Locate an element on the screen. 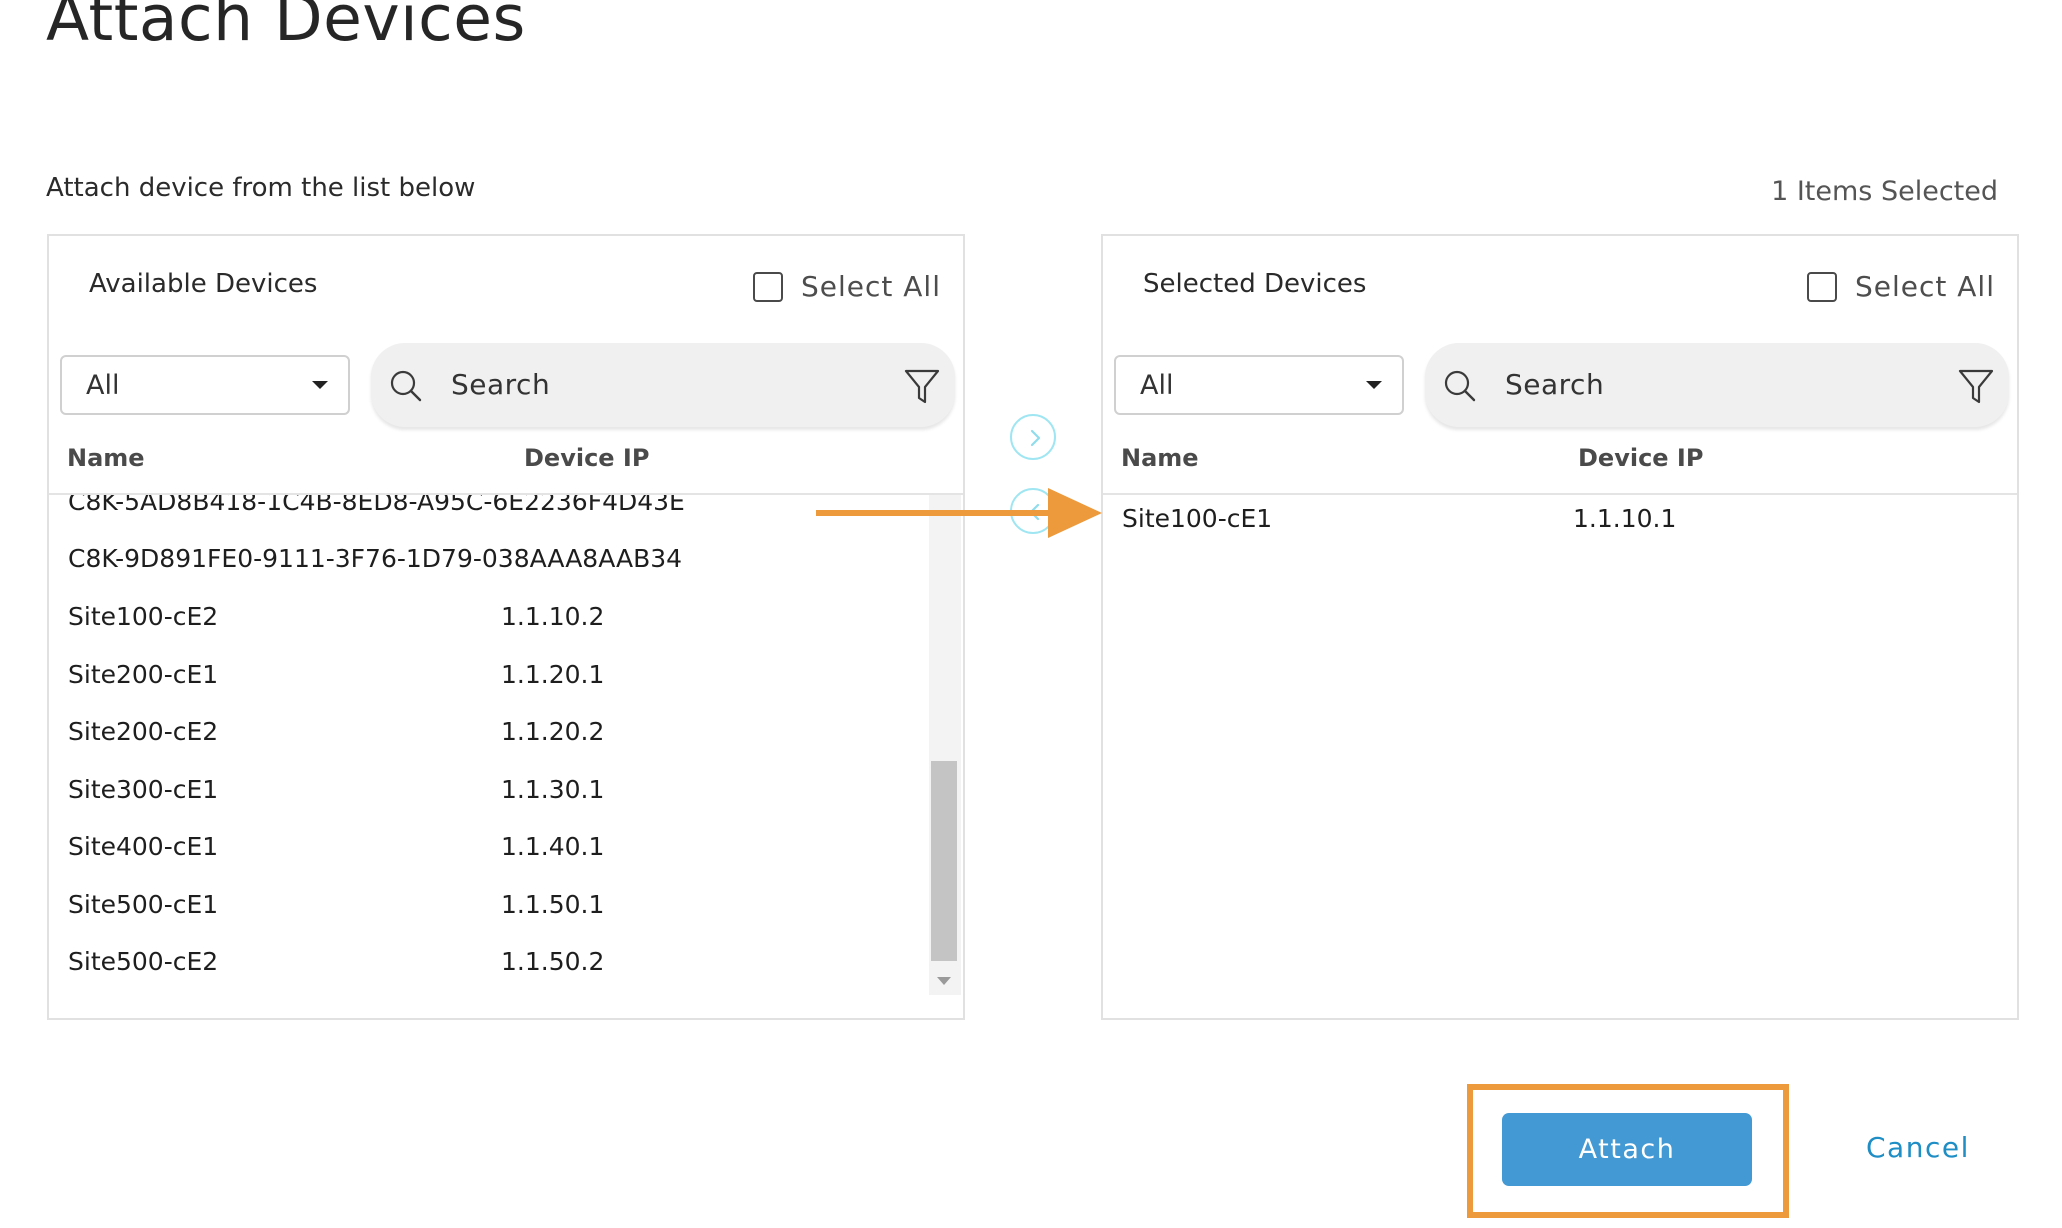 This screenshot has height=1228, width=2062. device-ip: 1.1.50.2 is located at coordinates (553, 961).